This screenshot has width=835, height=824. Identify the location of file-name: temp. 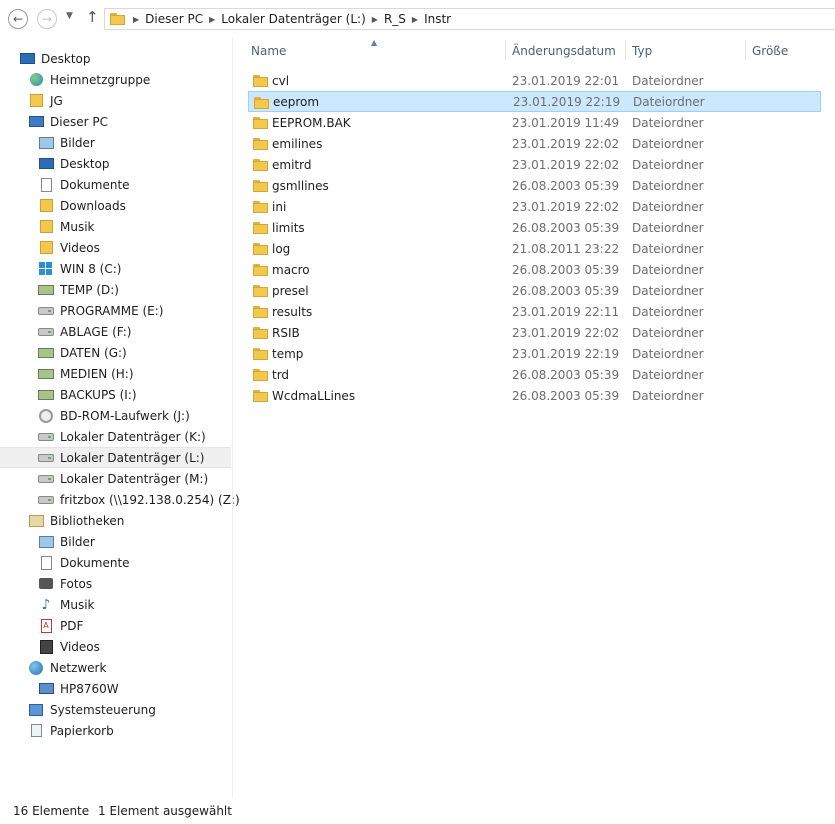
(288, 353).